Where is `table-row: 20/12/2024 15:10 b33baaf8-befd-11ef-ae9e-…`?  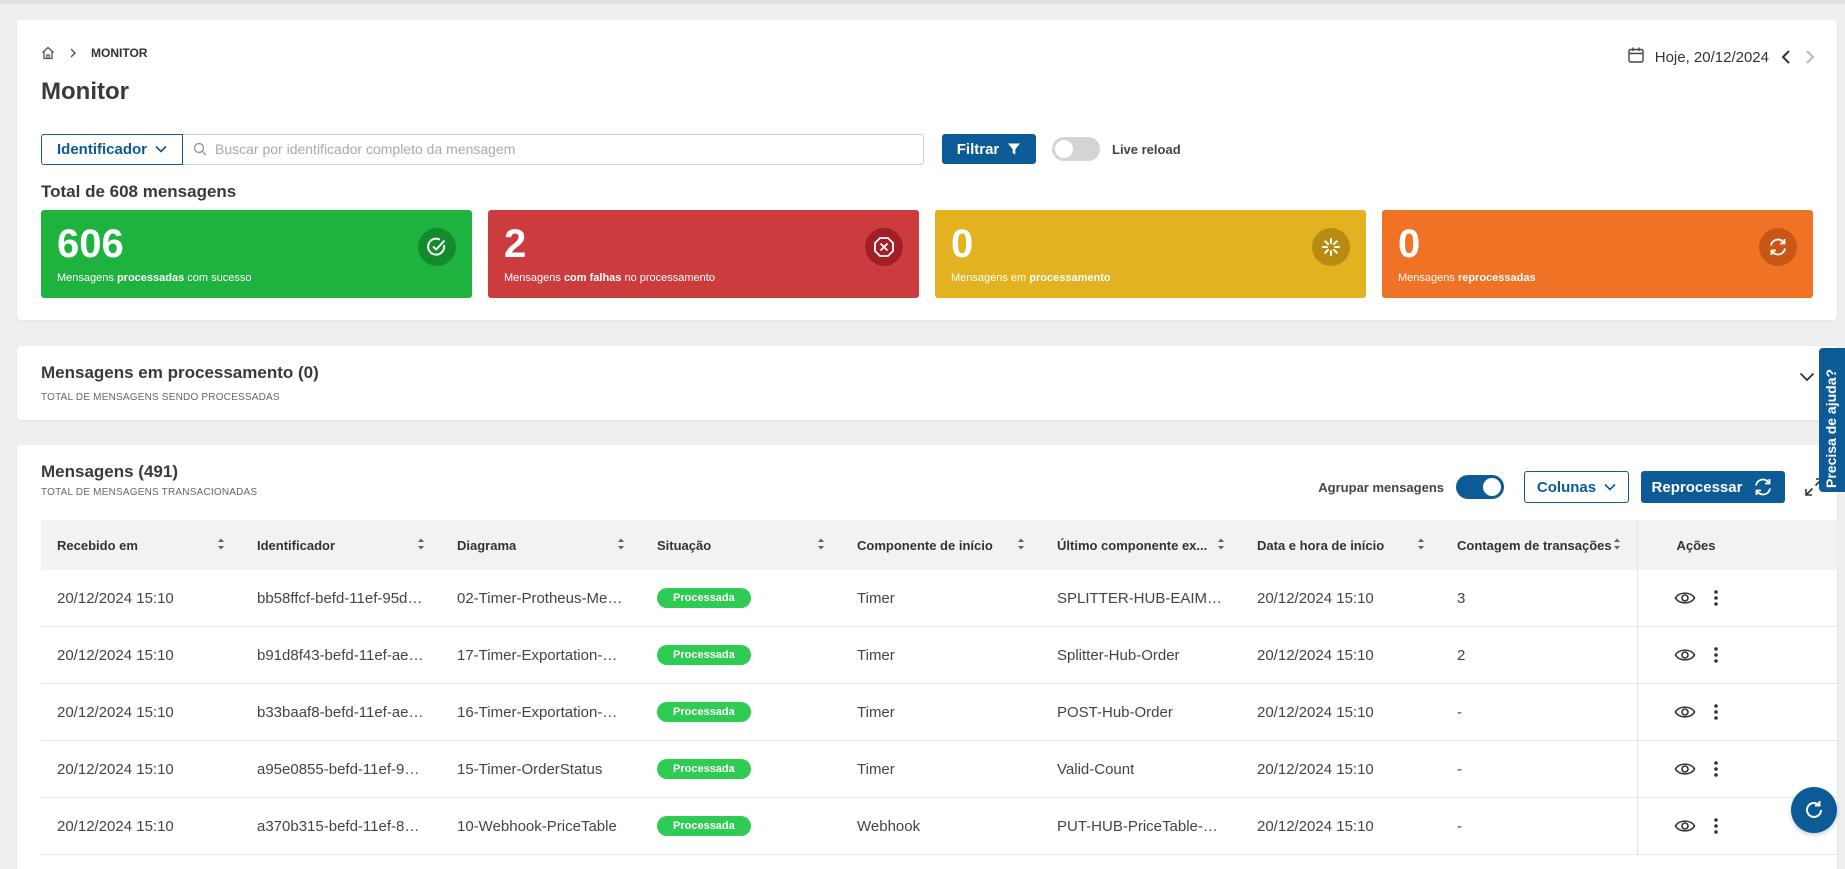 table-row: 20/12/2024 15:10 b33baaf8-befd-11ef-ae9e-… is located at coordinates (939, 712).